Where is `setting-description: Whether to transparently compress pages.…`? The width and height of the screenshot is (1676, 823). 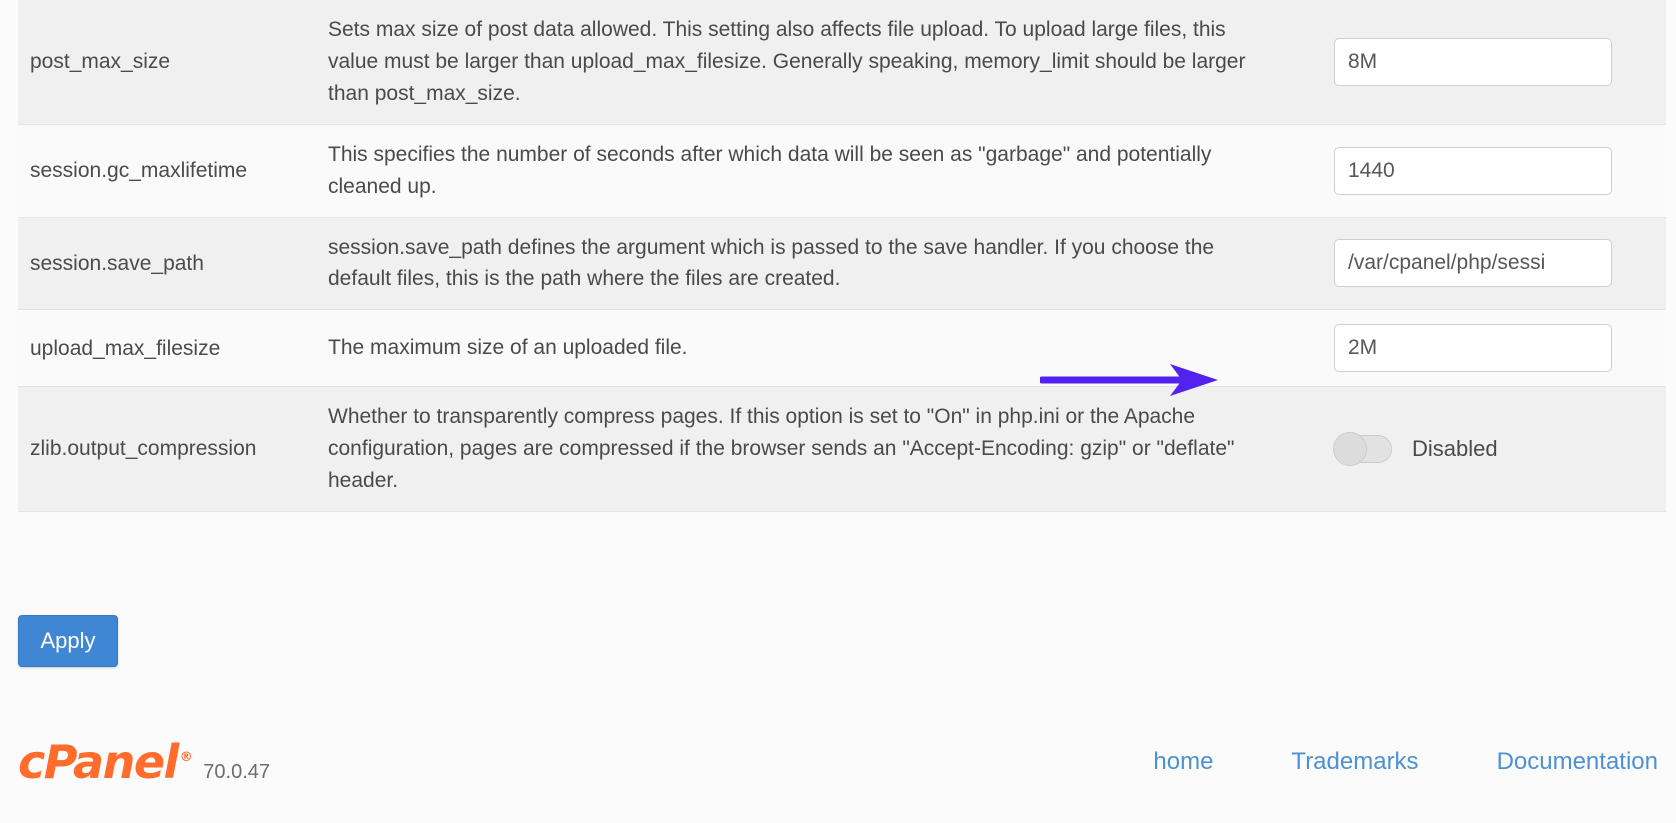
setting-description: Whether to transparently compress pages.… is located at coordinates (781, 449).